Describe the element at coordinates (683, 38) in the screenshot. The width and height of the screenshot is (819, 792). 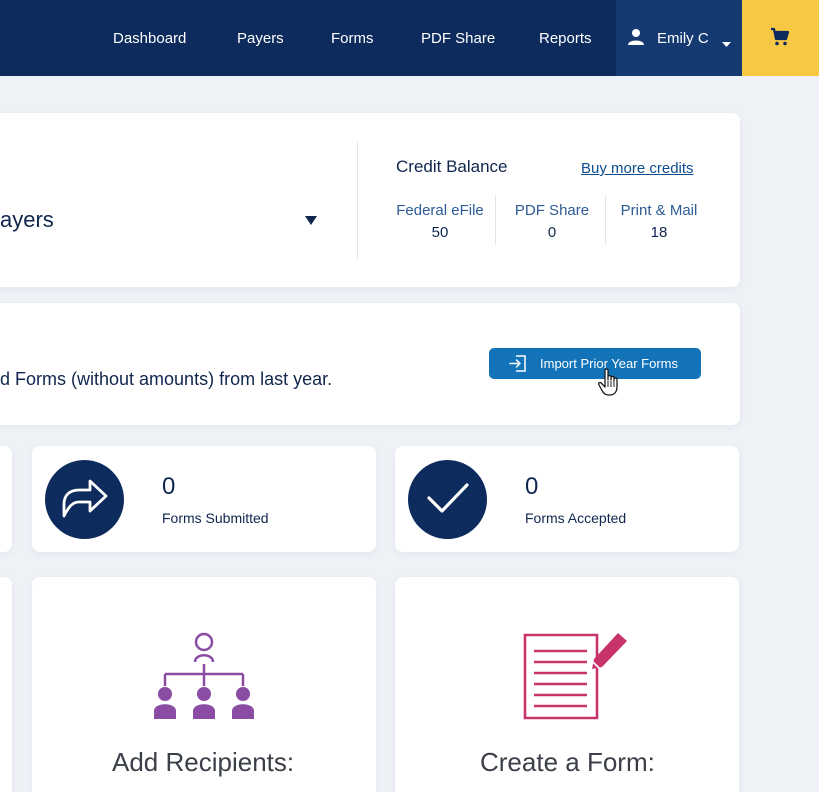
I see `user-name: Emily C` at that location.